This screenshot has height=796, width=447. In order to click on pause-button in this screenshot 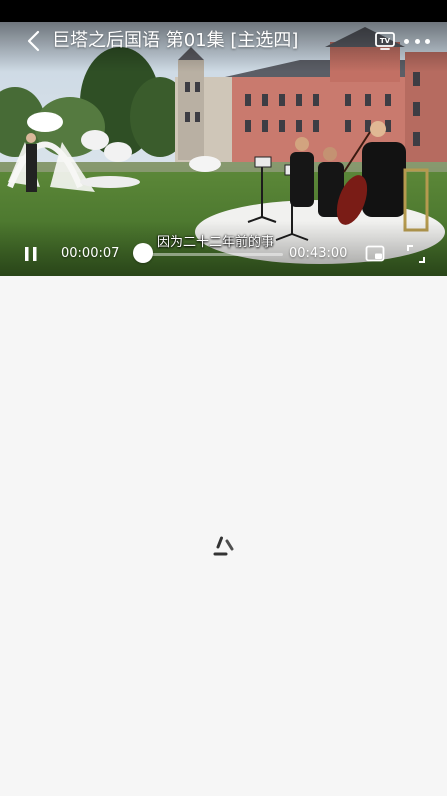, I will do `click(31, 254)`.